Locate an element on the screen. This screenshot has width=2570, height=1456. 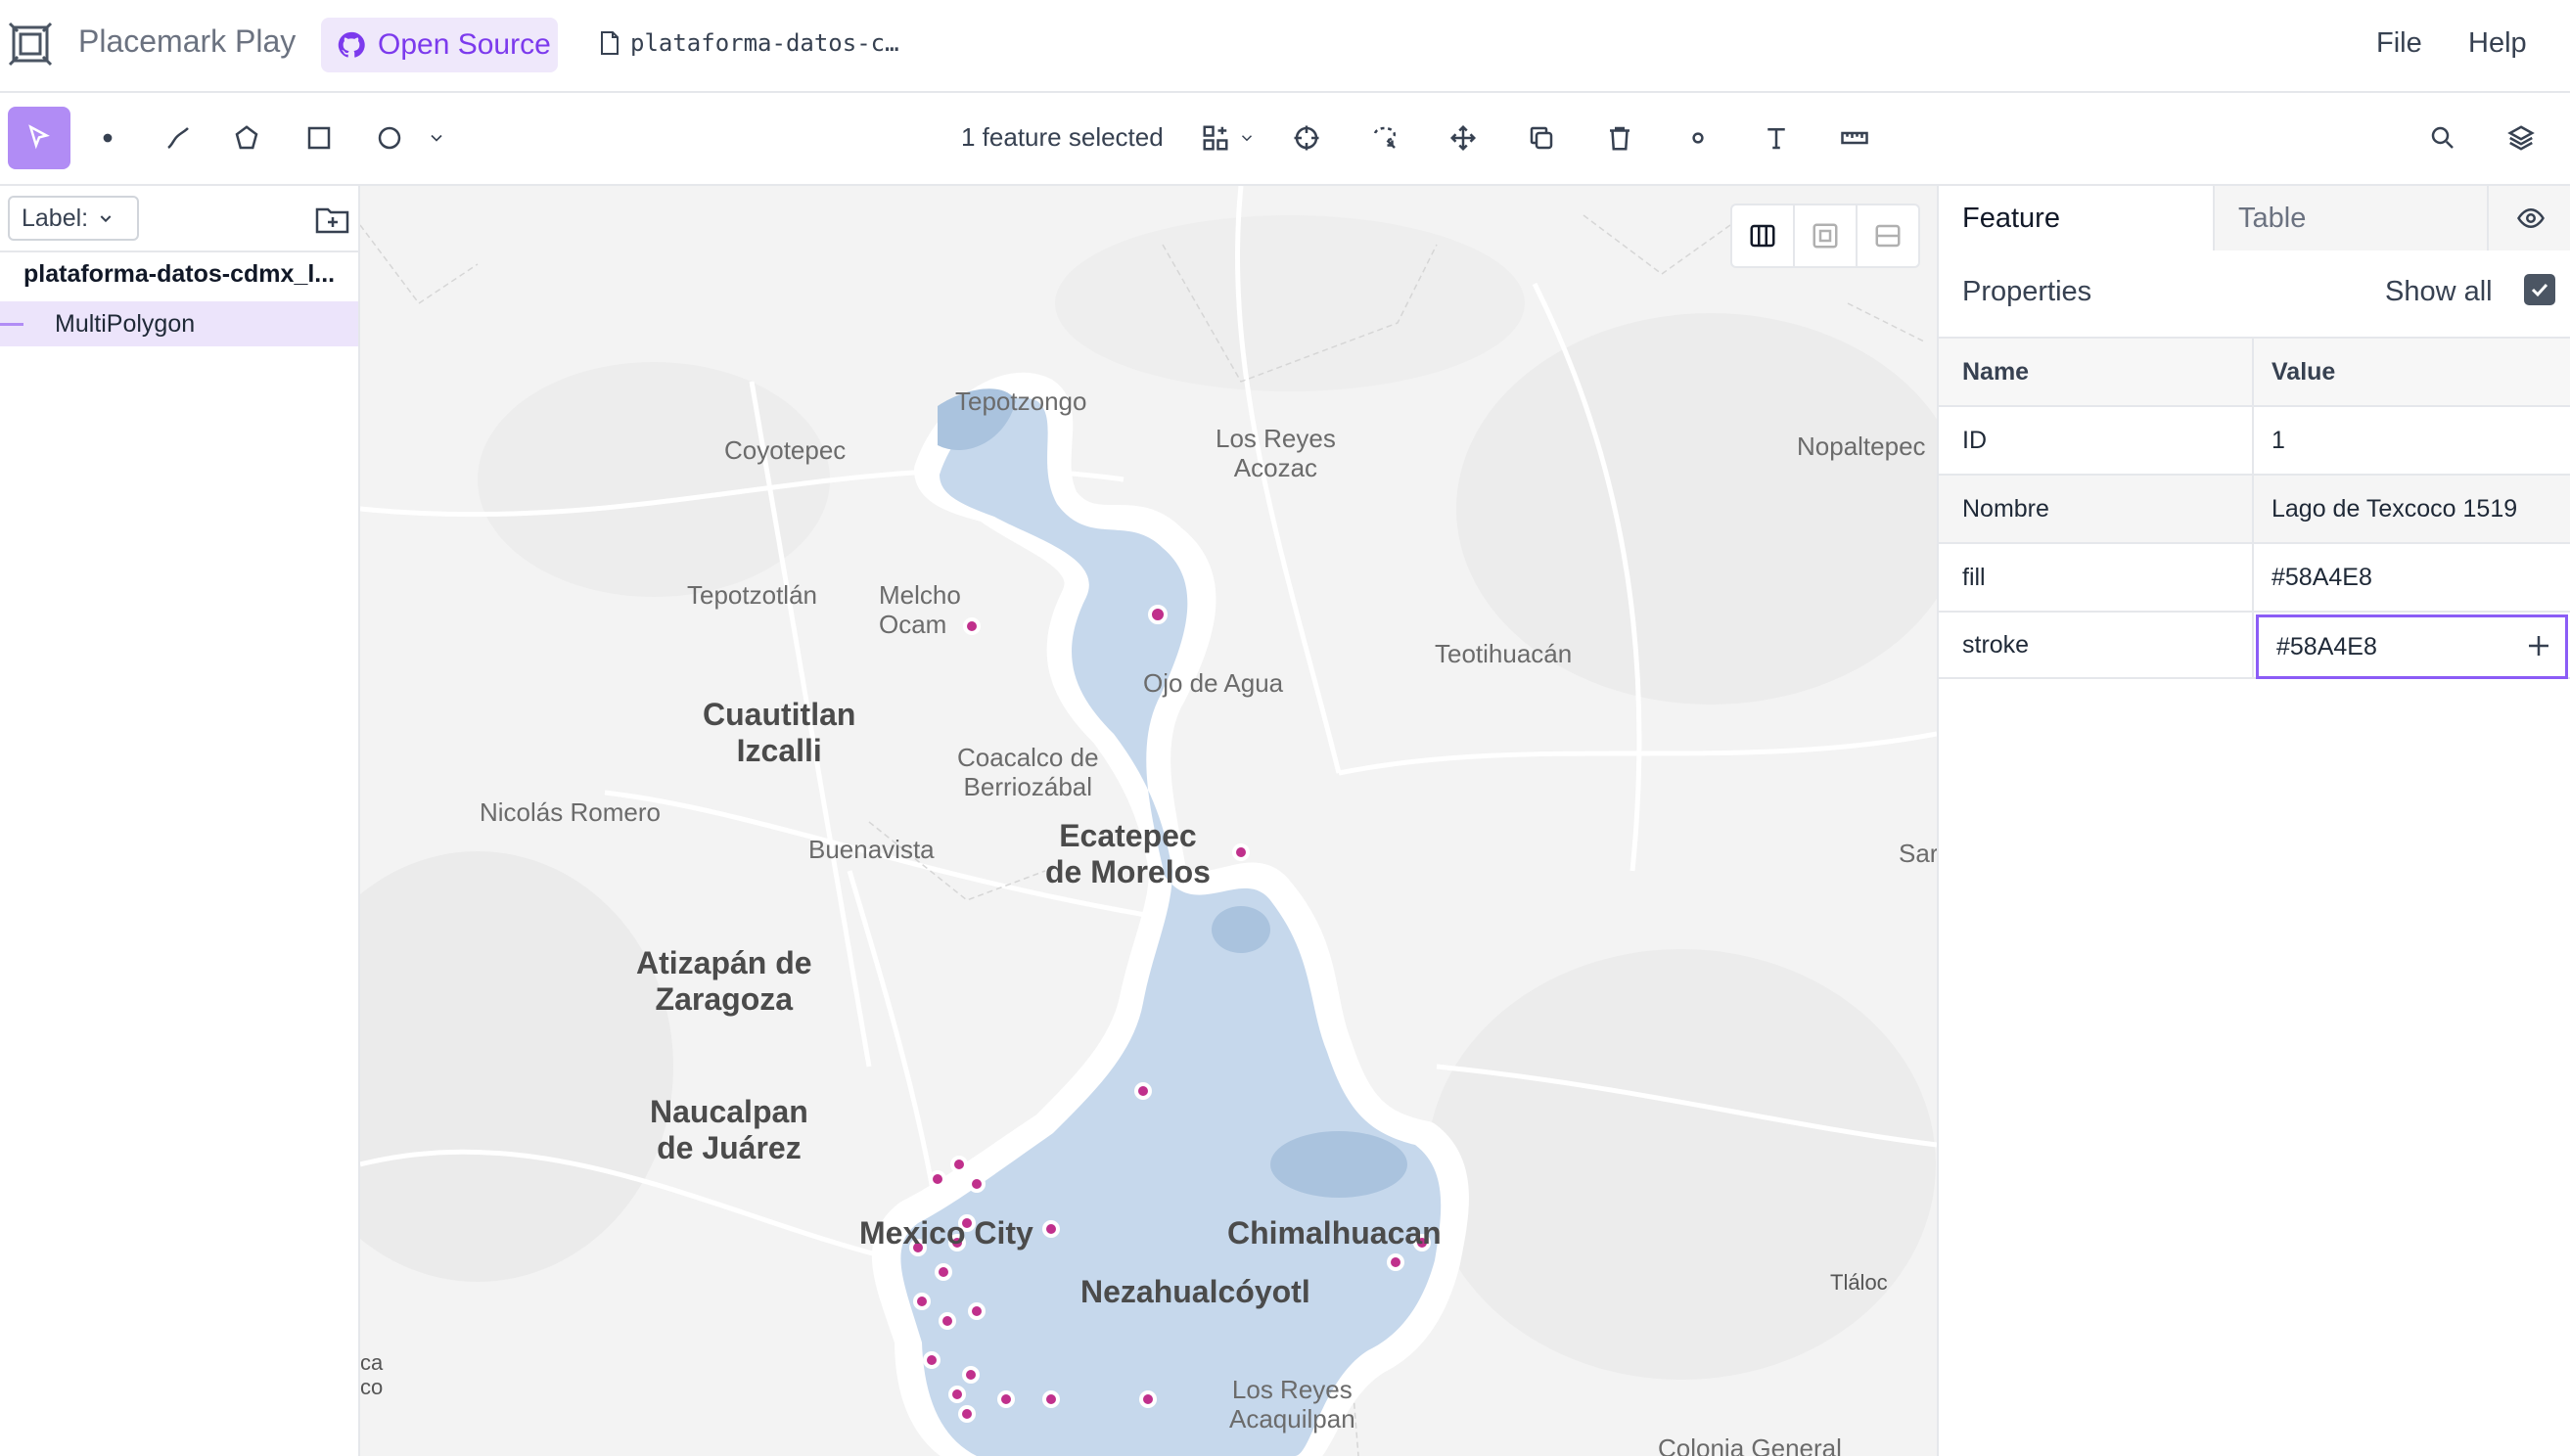
move-button is located at coordinates (1463, 138).